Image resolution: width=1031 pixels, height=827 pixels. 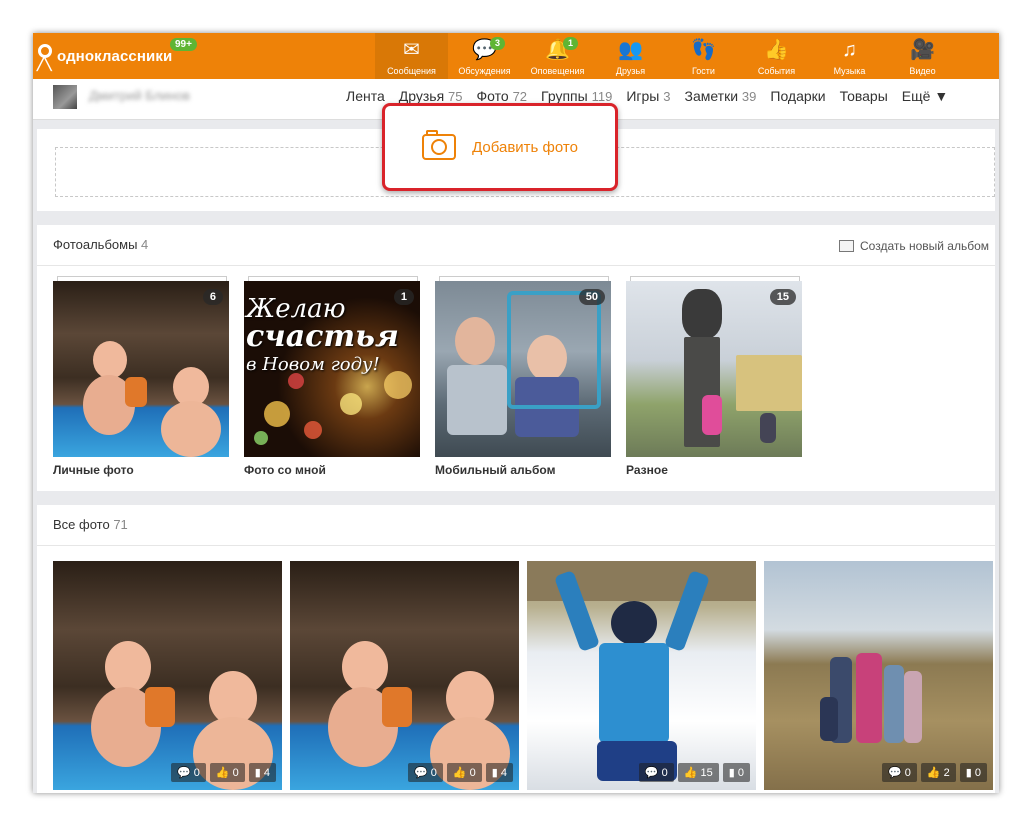 What do you see at coordinates (523, 470) in the screenshot?
I see `album-name: Мобильный альбом` at bounding box center [523, 470].